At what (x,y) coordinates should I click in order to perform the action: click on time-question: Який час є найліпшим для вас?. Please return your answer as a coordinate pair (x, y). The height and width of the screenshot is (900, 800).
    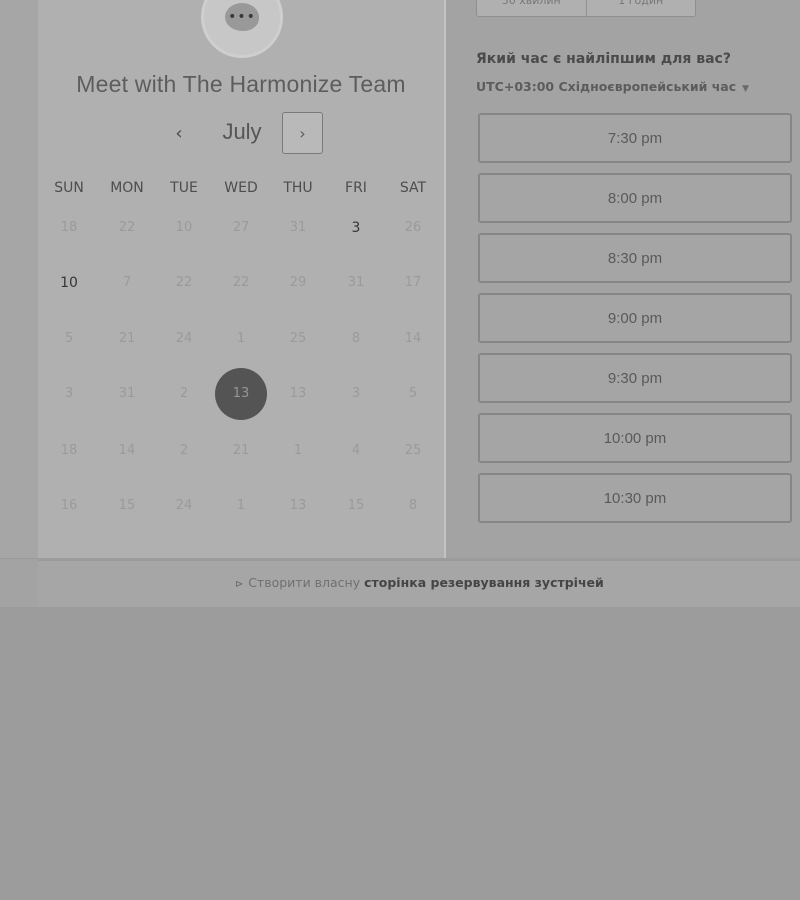
    Looking at the image, I should click on (603, 59).